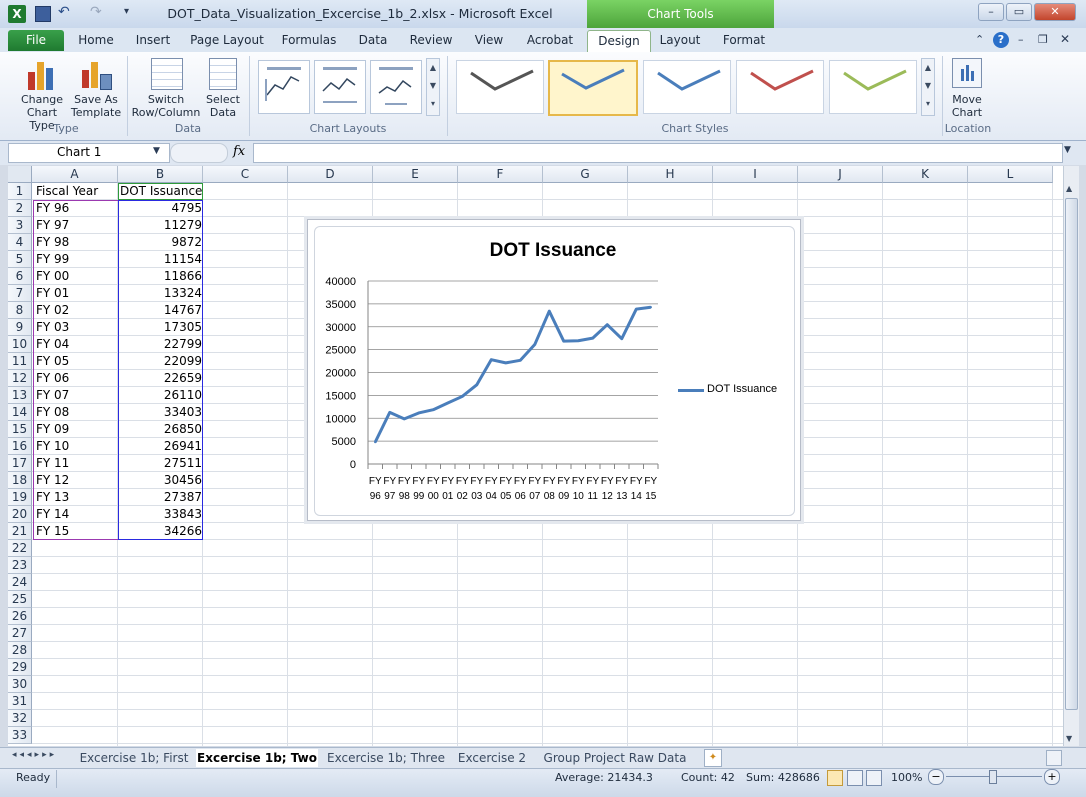 The width and height of the screenshot is (1086, 797). What do you see at coordinates (20, 514) in the screenshot?
I see `row-header: 20` at bounding box center [20, 514].